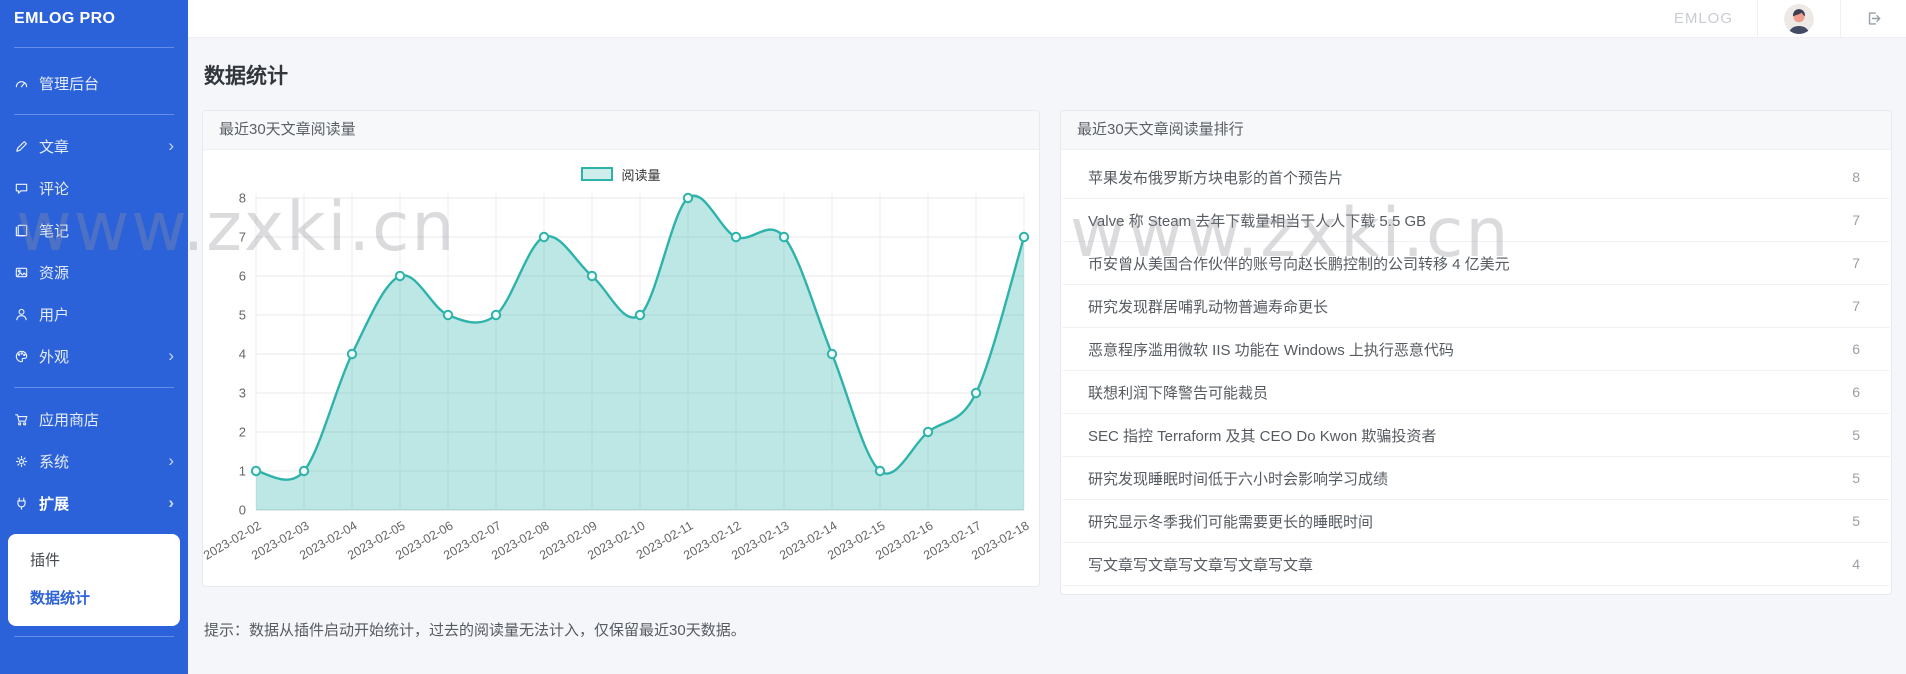  Describe the element at coordinates (94, 503) in the screenshot. I see `sidebar-item: 扩展 ›` at that location.